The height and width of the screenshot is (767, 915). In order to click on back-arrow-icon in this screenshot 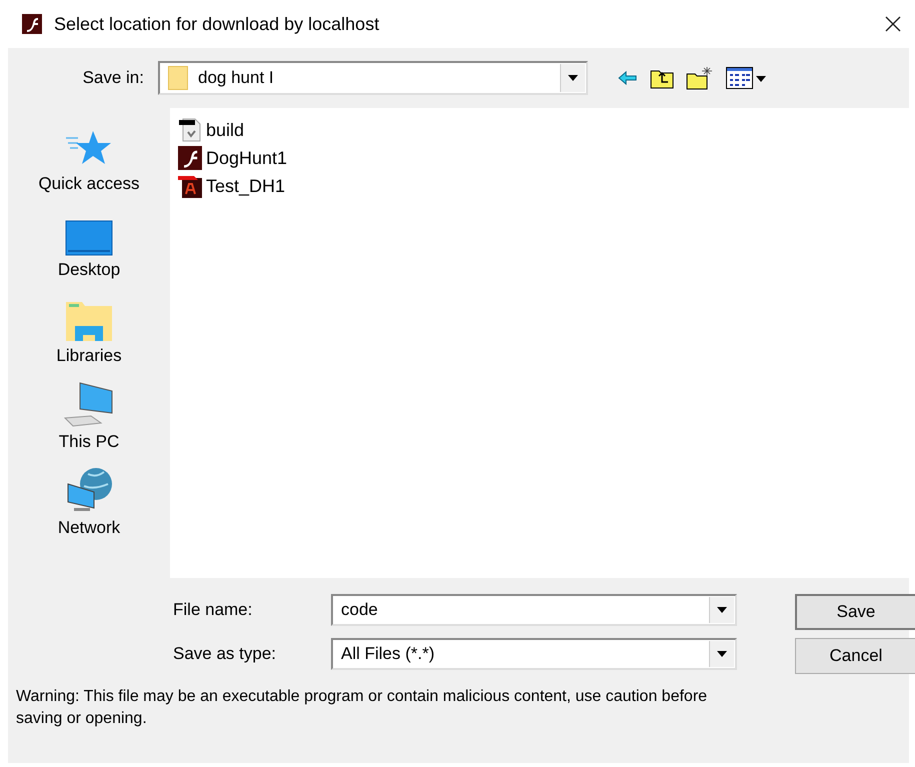, I will do `click(628, 78)`.